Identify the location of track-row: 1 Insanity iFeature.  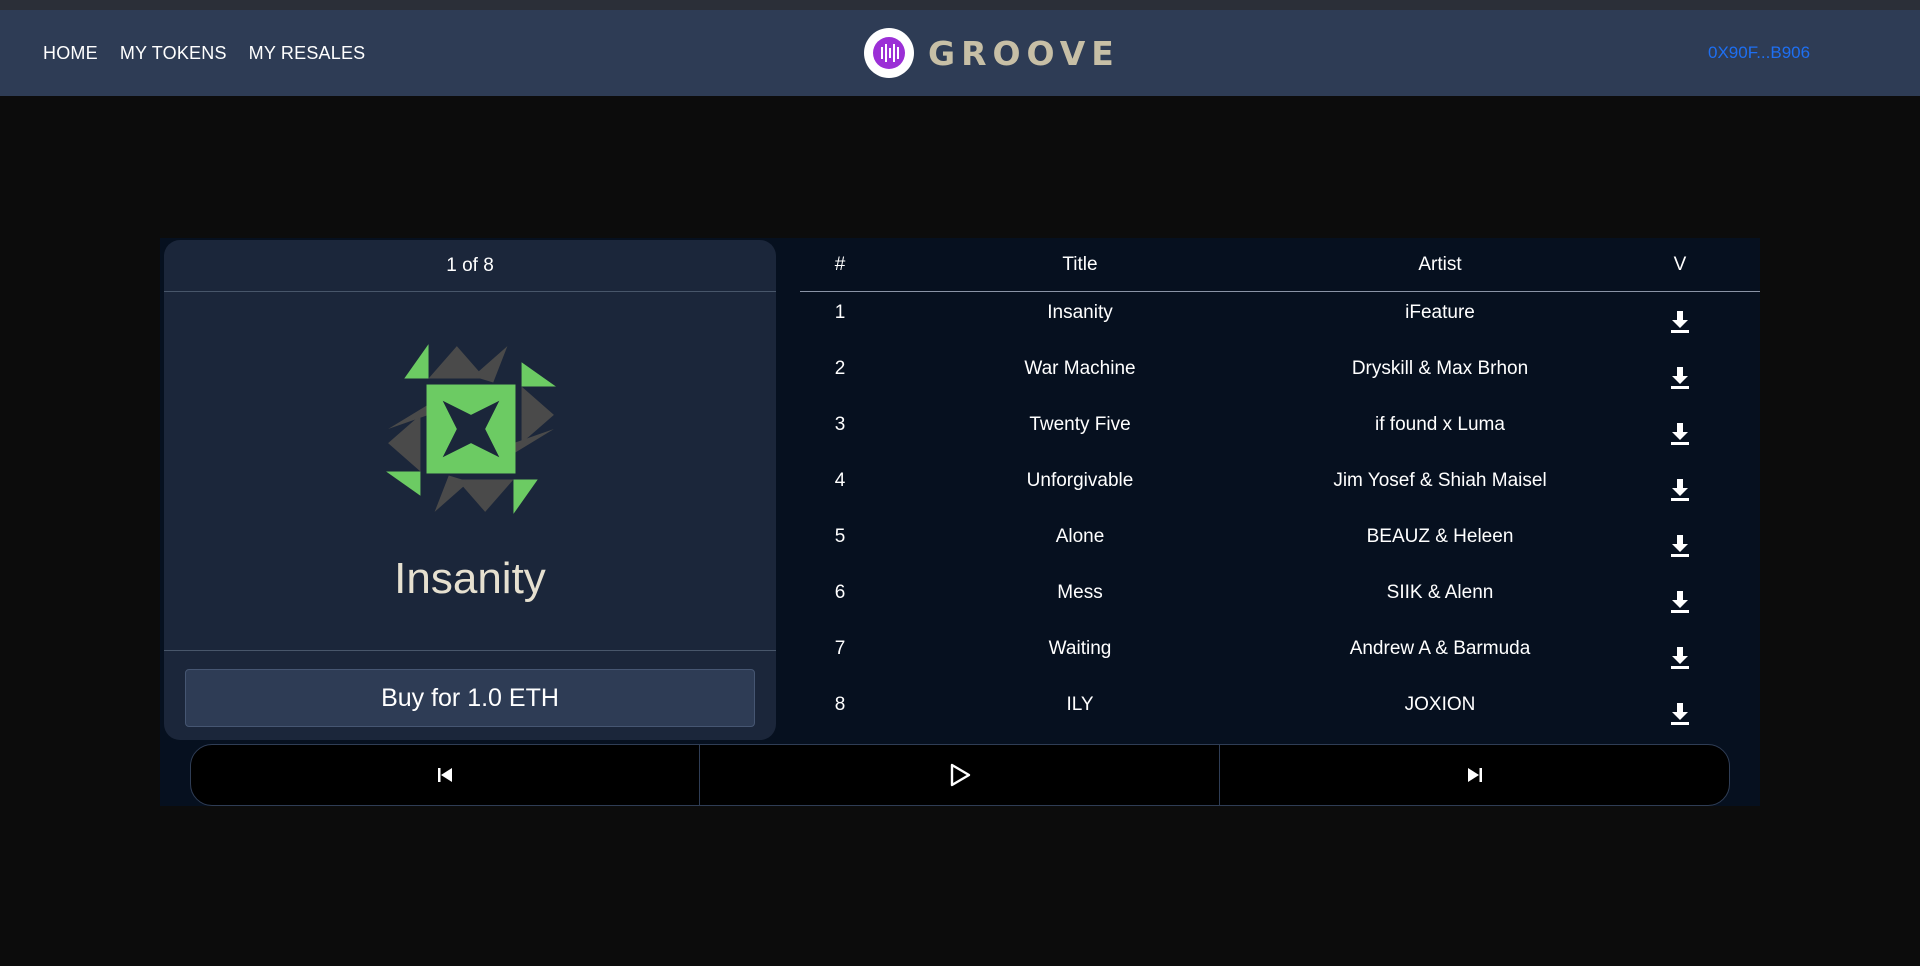
(1280, 320).